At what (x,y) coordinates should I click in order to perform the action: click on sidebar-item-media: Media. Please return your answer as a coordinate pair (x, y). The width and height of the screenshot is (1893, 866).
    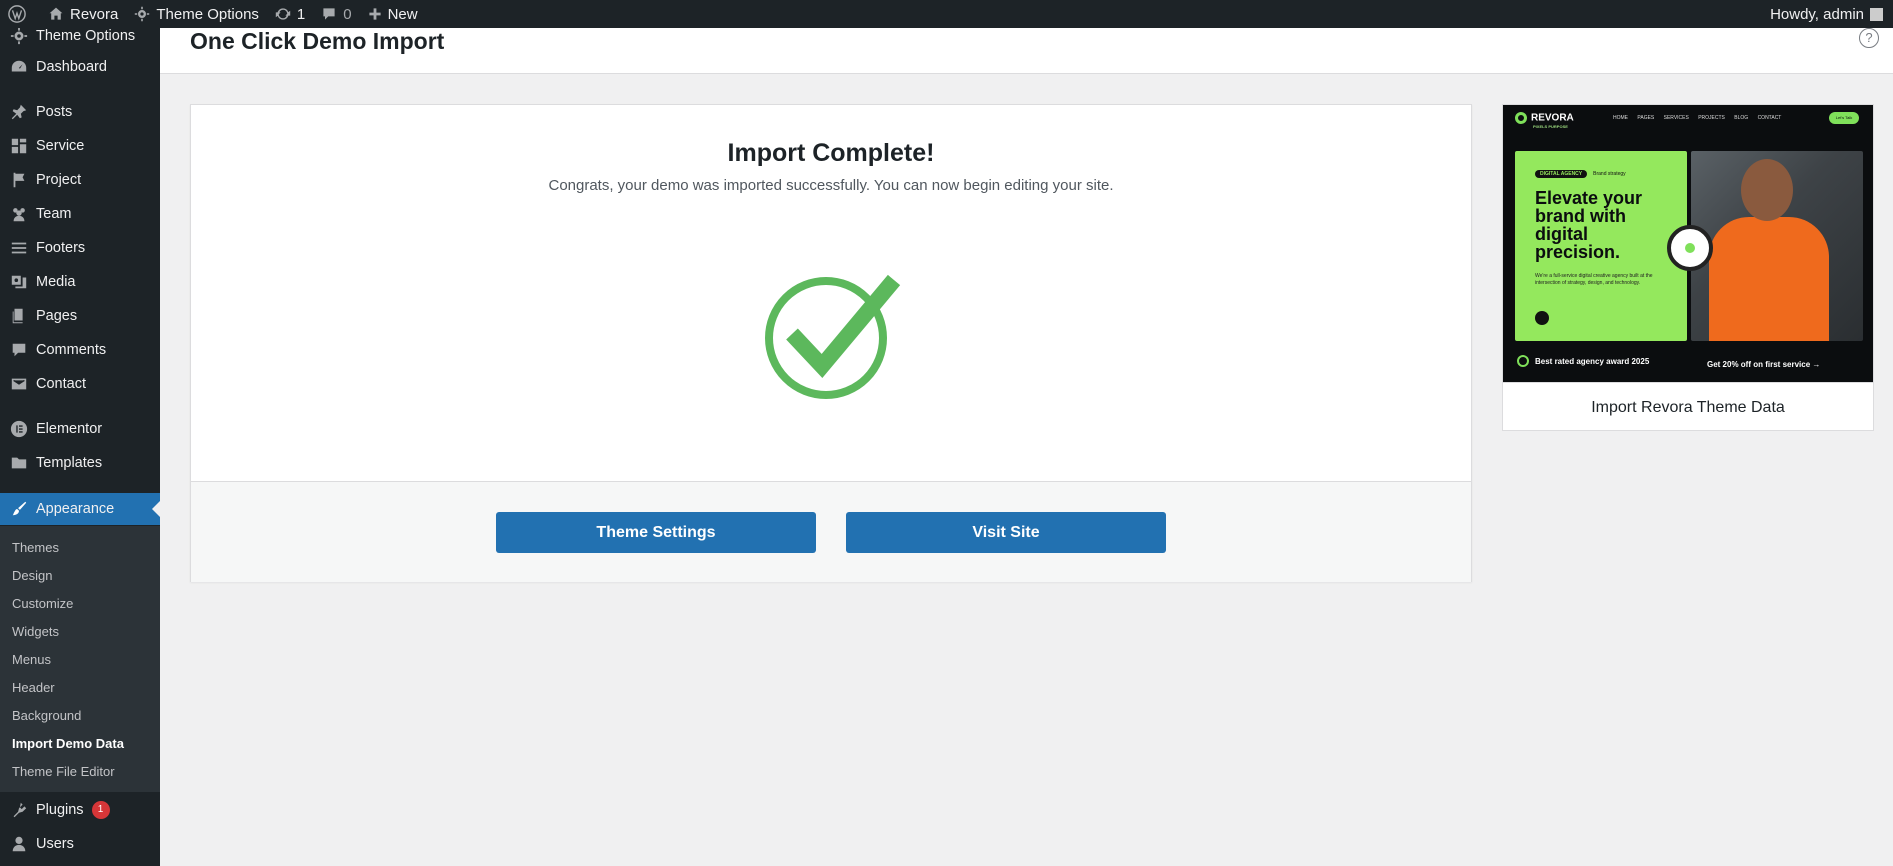
    Looking at the image, I should click on (80, 282).